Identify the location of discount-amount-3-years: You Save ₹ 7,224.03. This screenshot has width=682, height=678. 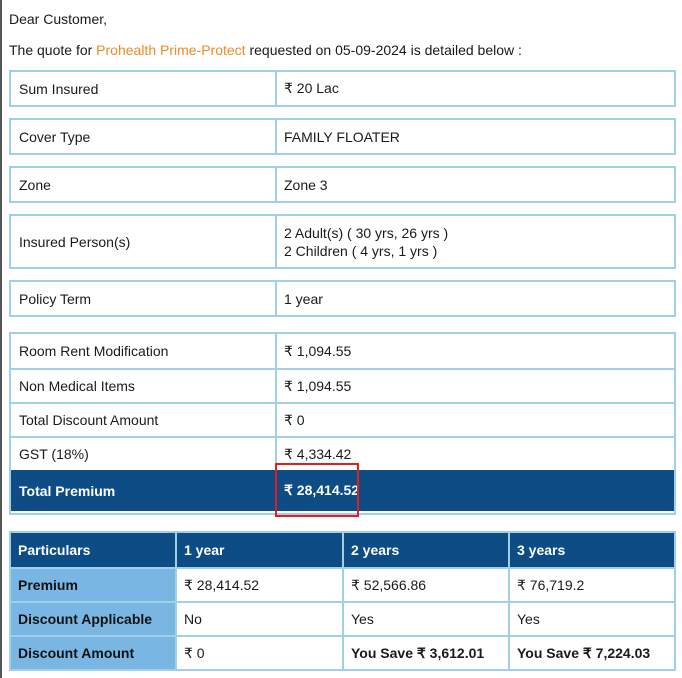
(584, 652).